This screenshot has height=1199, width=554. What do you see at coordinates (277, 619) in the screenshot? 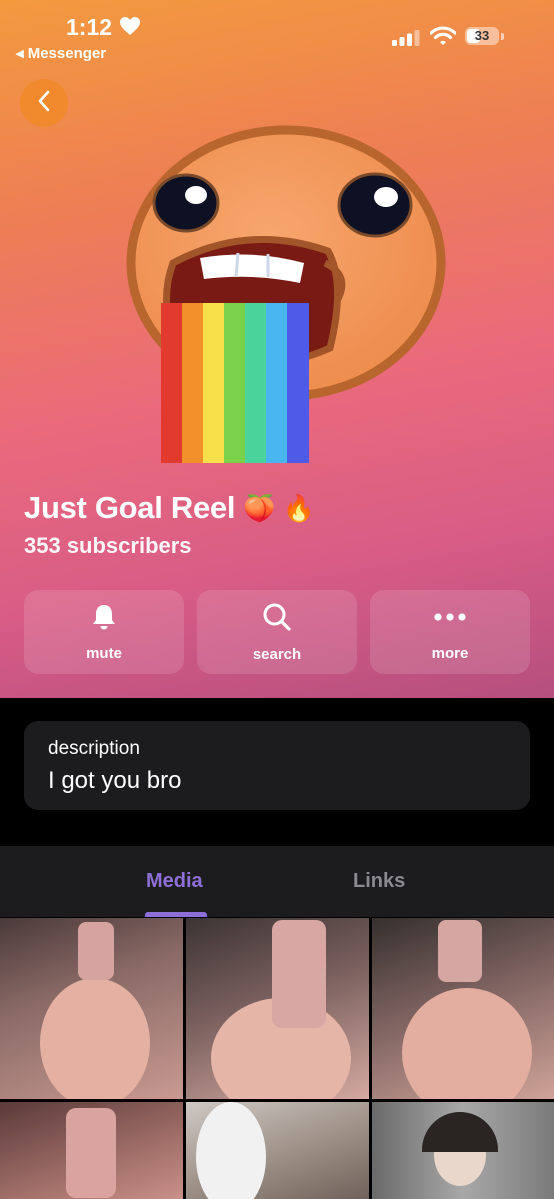
I see `search-icon` at bounding box center [277, 619].